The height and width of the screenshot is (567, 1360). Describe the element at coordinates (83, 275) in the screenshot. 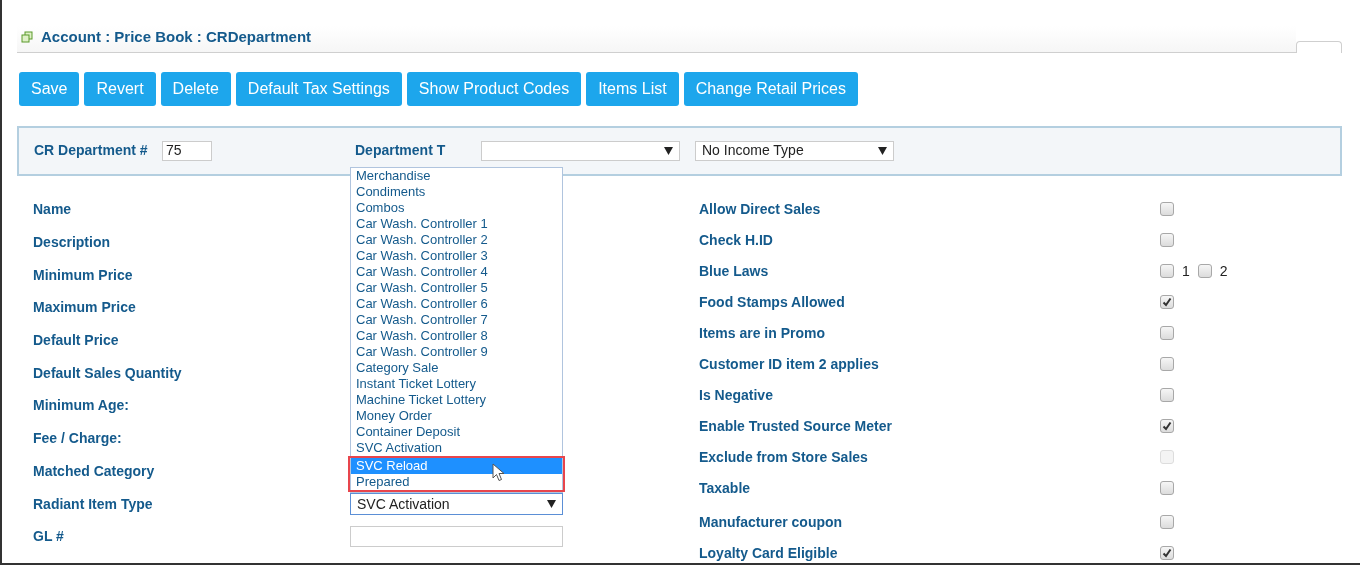

I see `field-label: Minimum Price` at that location.